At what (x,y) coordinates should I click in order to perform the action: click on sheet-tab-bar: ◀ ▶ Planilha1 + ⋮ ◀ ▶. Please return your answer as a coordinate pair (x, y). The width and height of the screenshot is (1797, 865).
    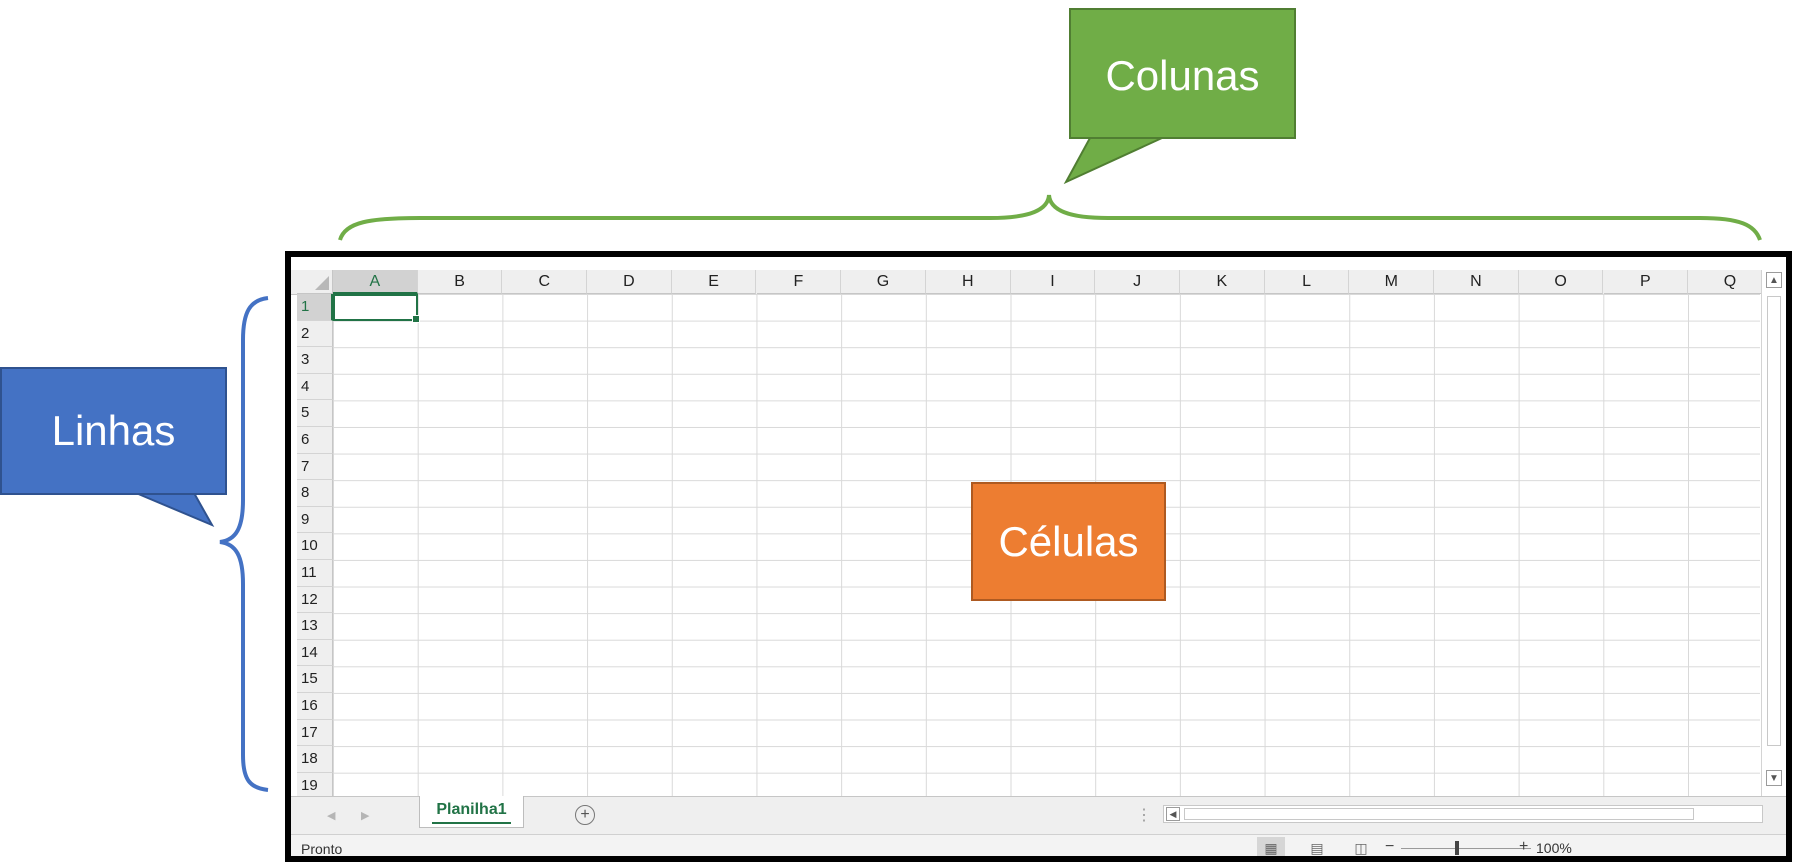
    Looking at the image, I should click on (1038, 815).